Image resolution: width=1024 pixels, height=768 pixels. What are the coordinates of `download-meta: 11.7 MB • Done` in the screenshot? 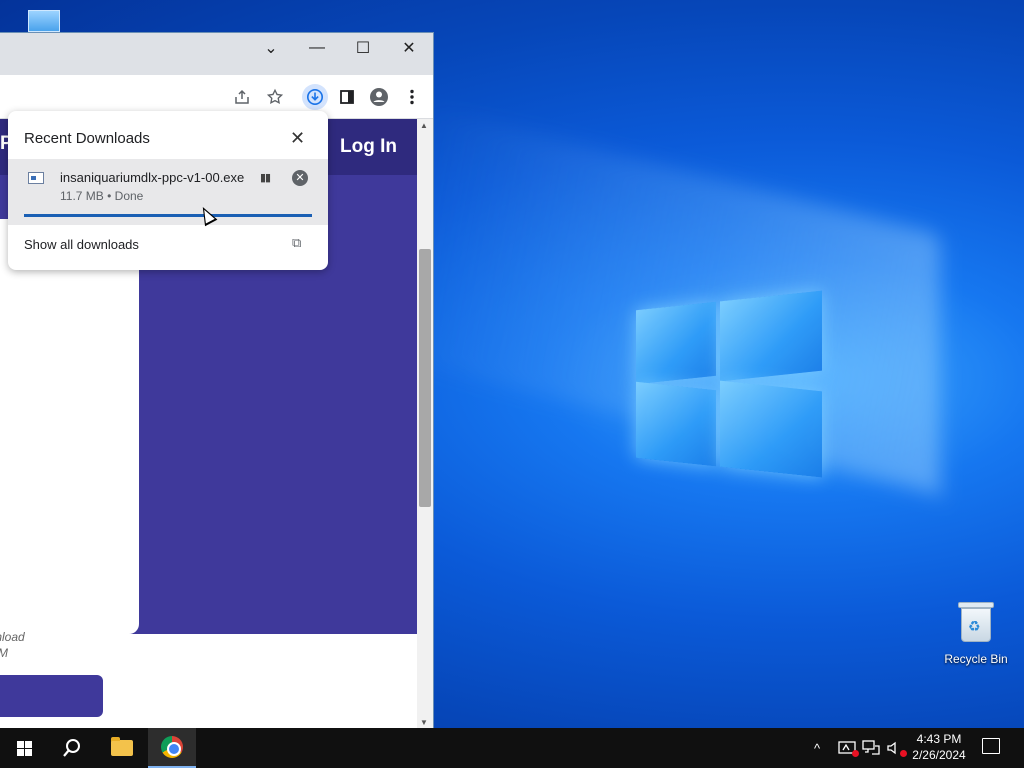 It's located at (102, 196).